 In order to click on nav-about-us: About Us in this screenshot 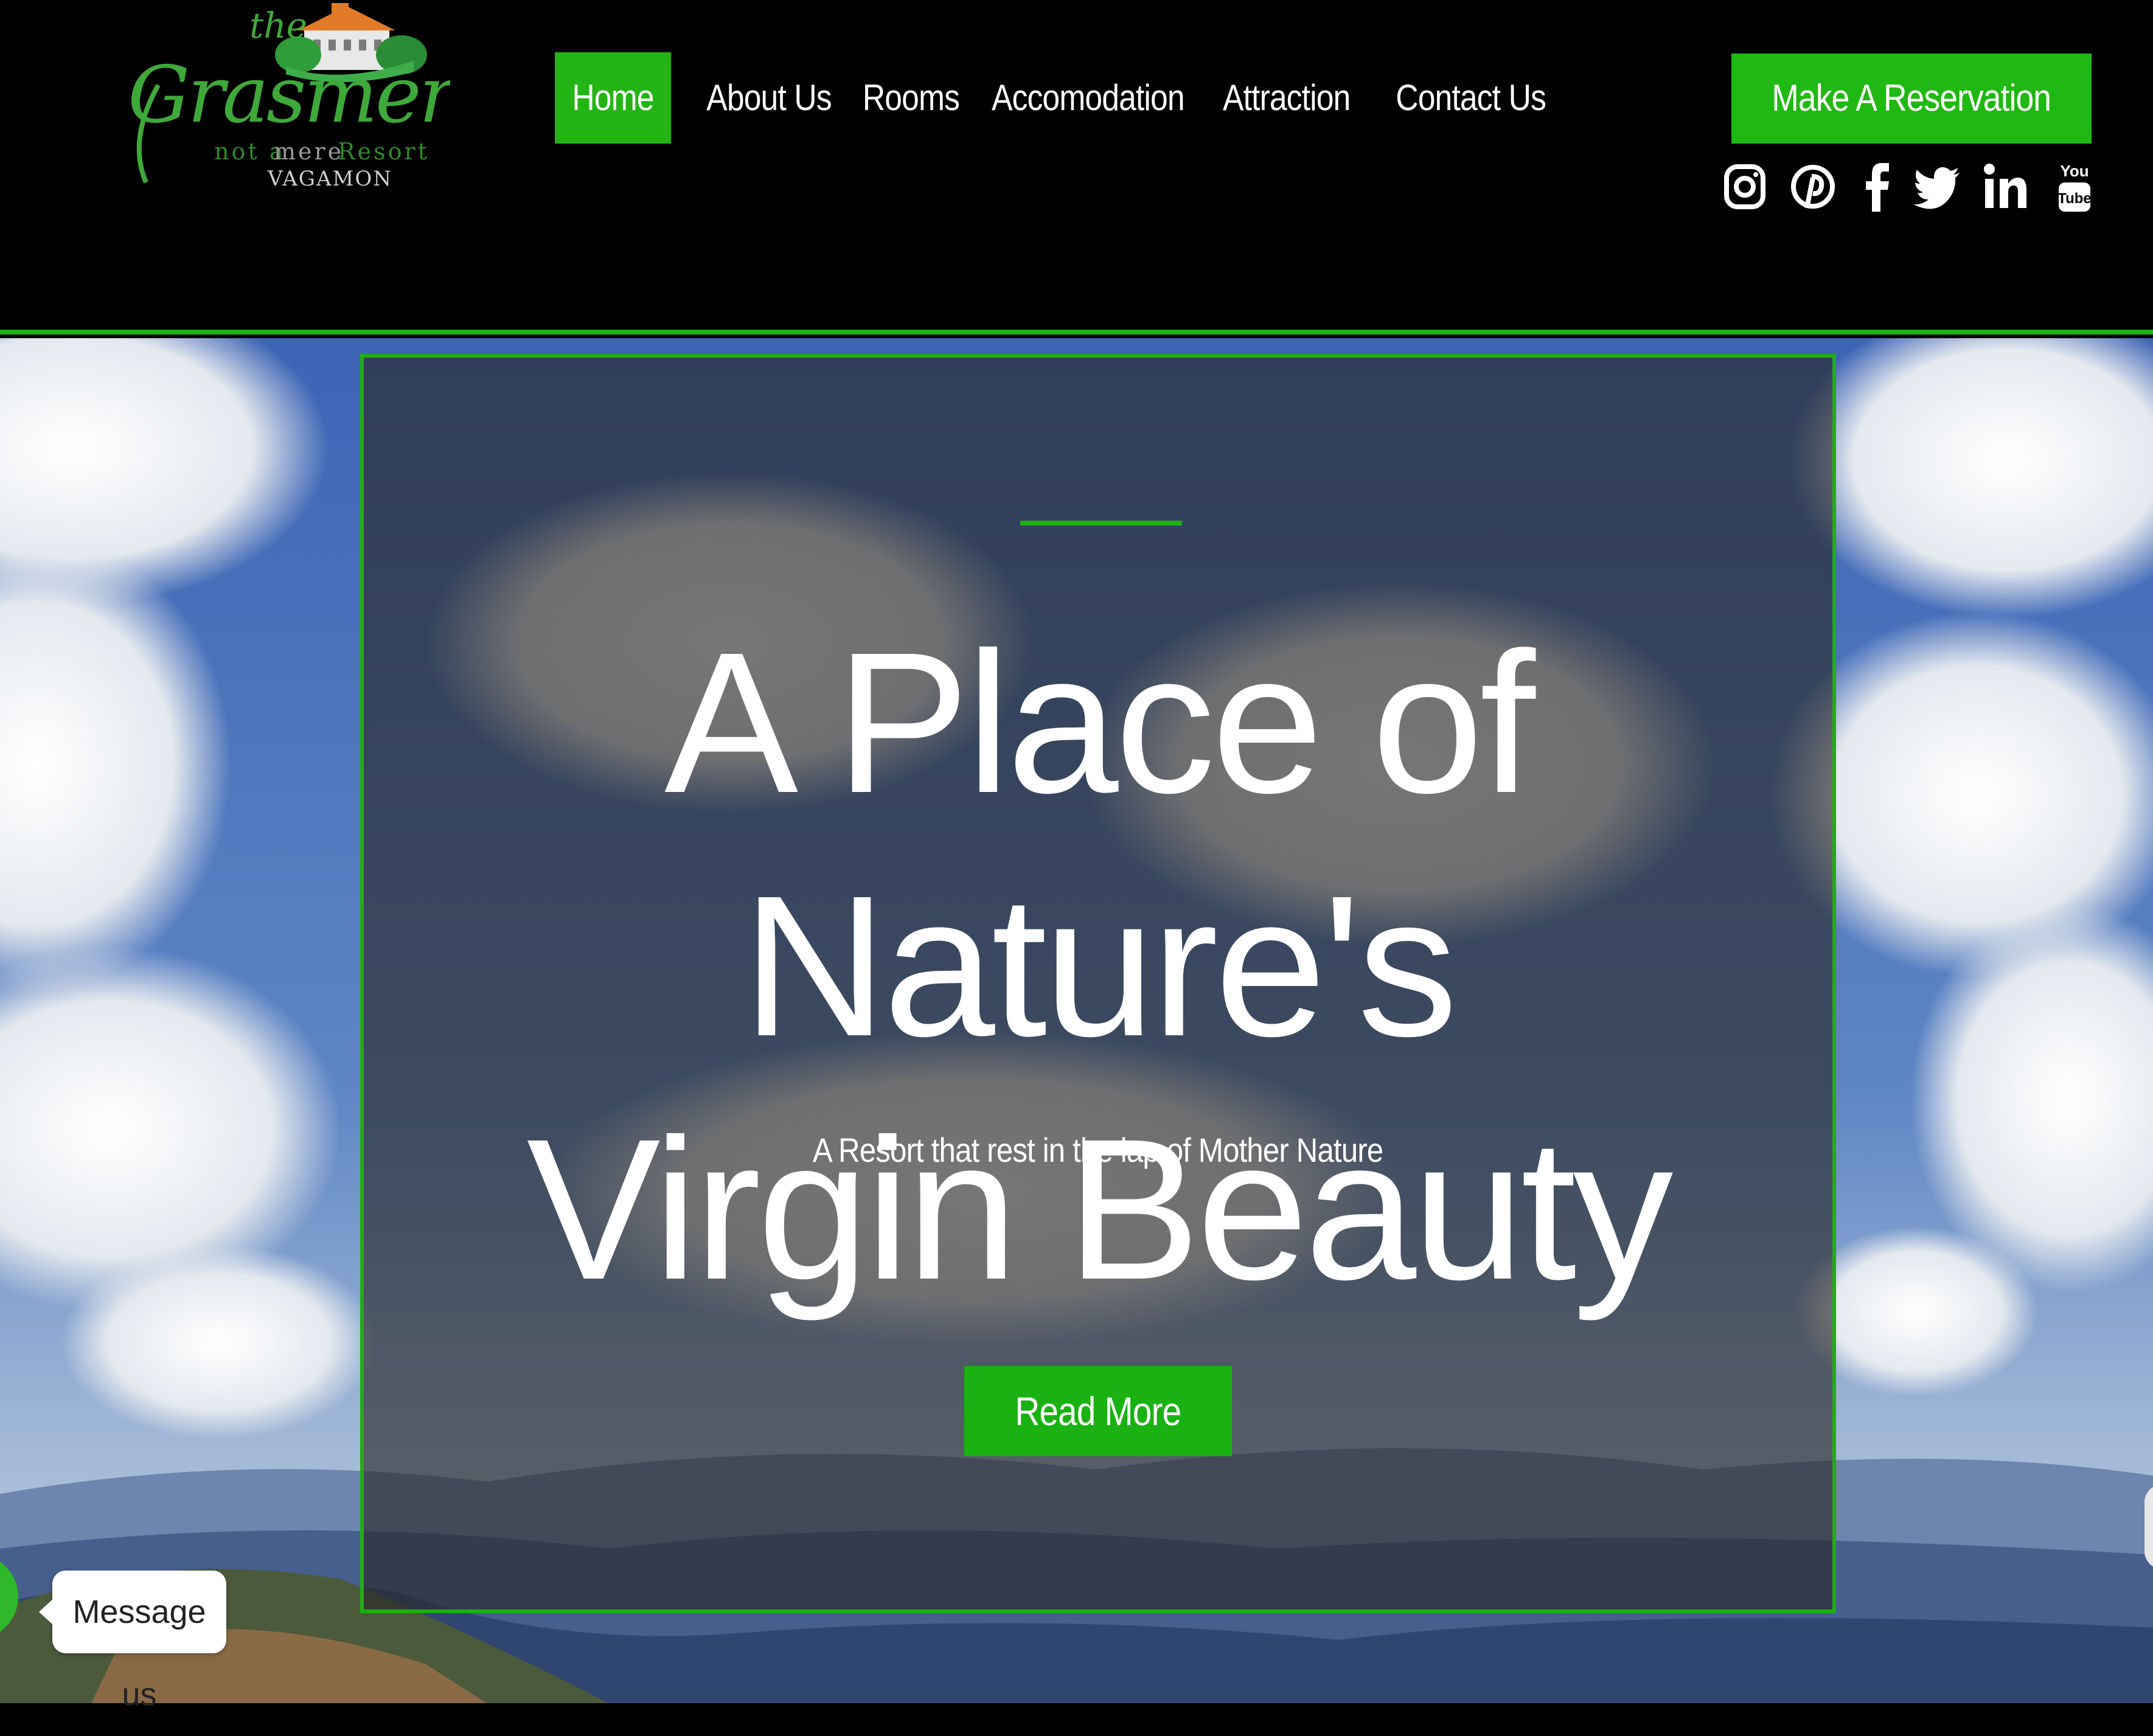, I will do `click(768, 98)`.